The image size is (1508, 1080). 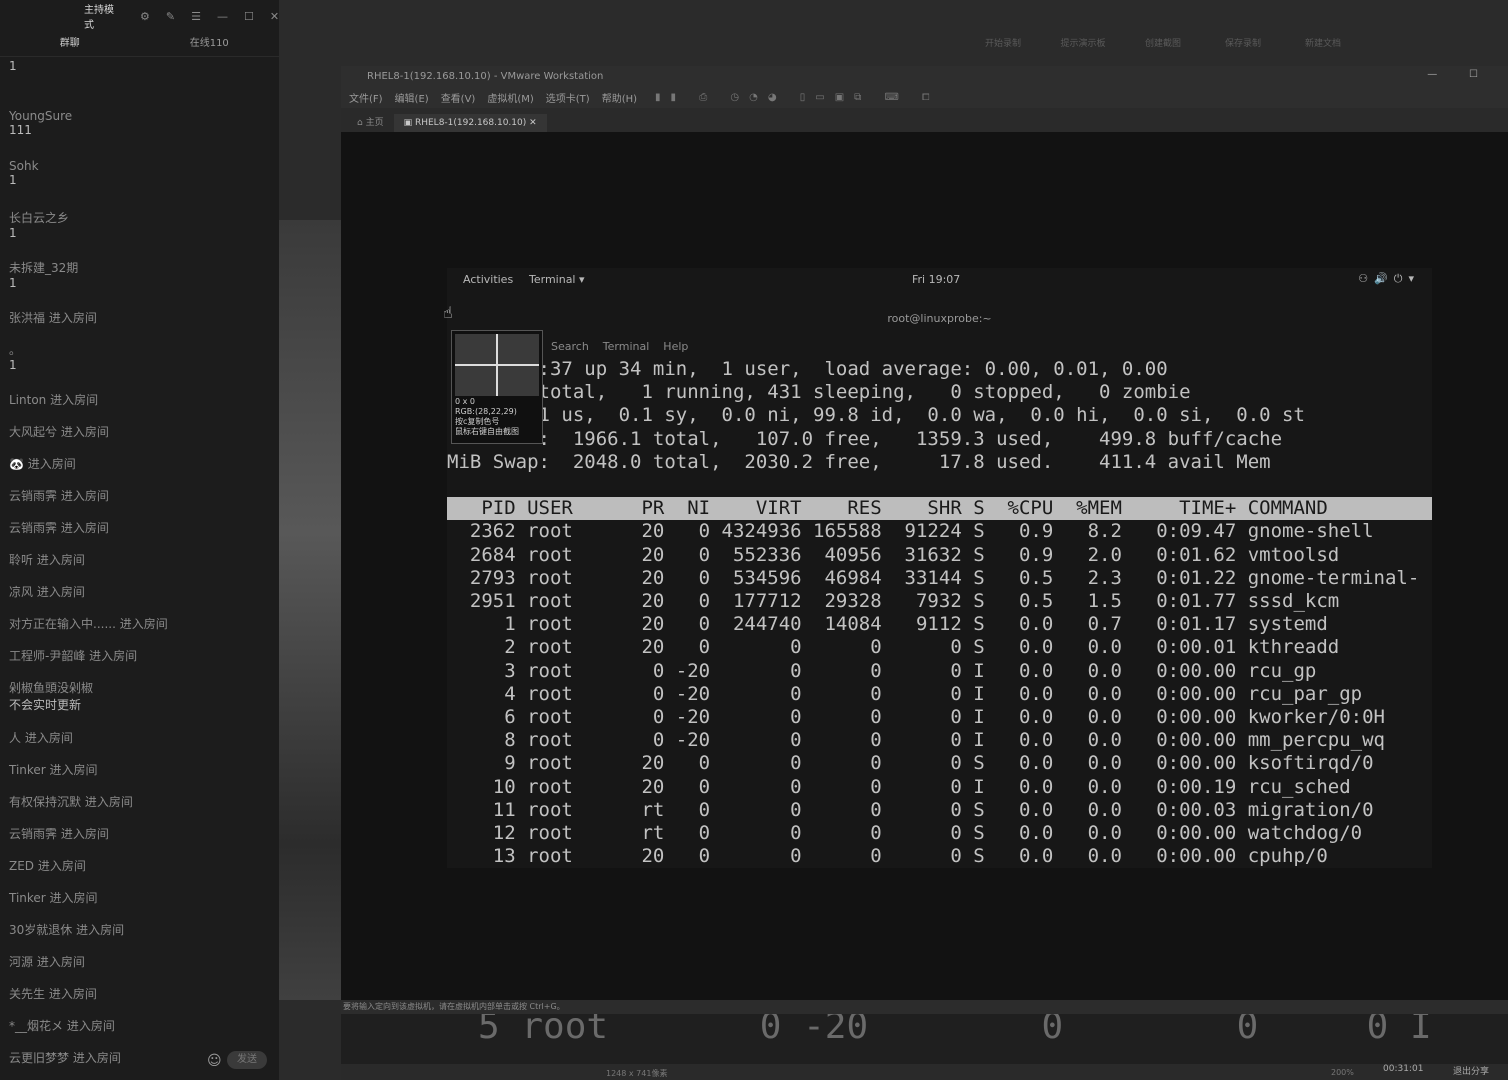 What do you see at coordinates (144, 935) in the screenshot?
I see `list-item: 30岁就退休 进入房间` at bounding box center [144, 935].